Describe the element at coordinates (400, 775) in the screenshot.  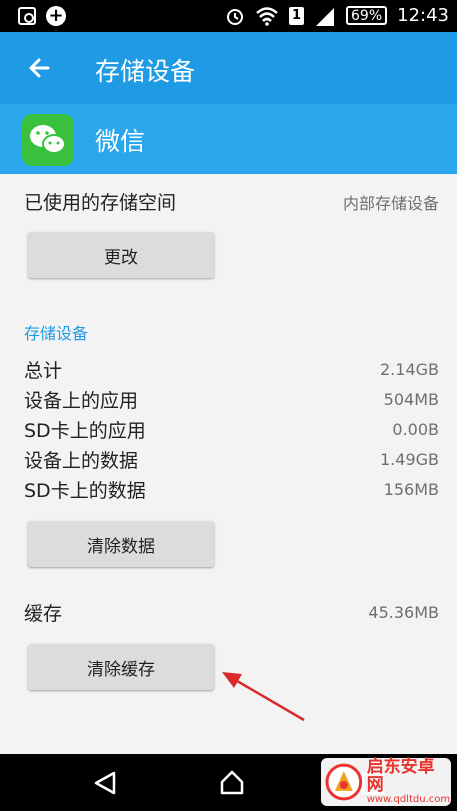
I see `watermark-name: 启东安卓网` at that location.